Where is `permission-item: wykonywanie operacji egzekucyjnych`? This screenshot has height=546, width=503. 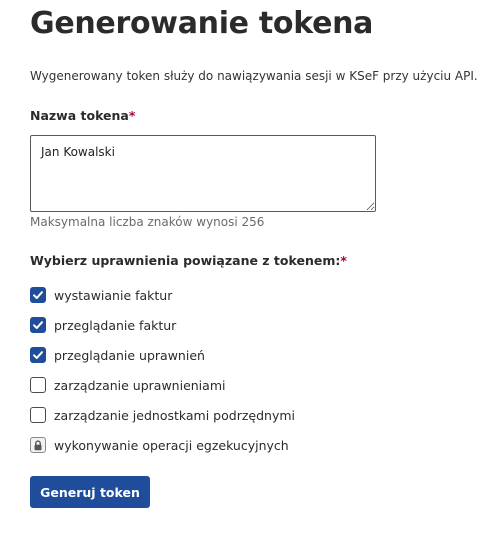 permission-item: wykonywanie operacji egzekucyjnych is located at coordinates (260, 445).